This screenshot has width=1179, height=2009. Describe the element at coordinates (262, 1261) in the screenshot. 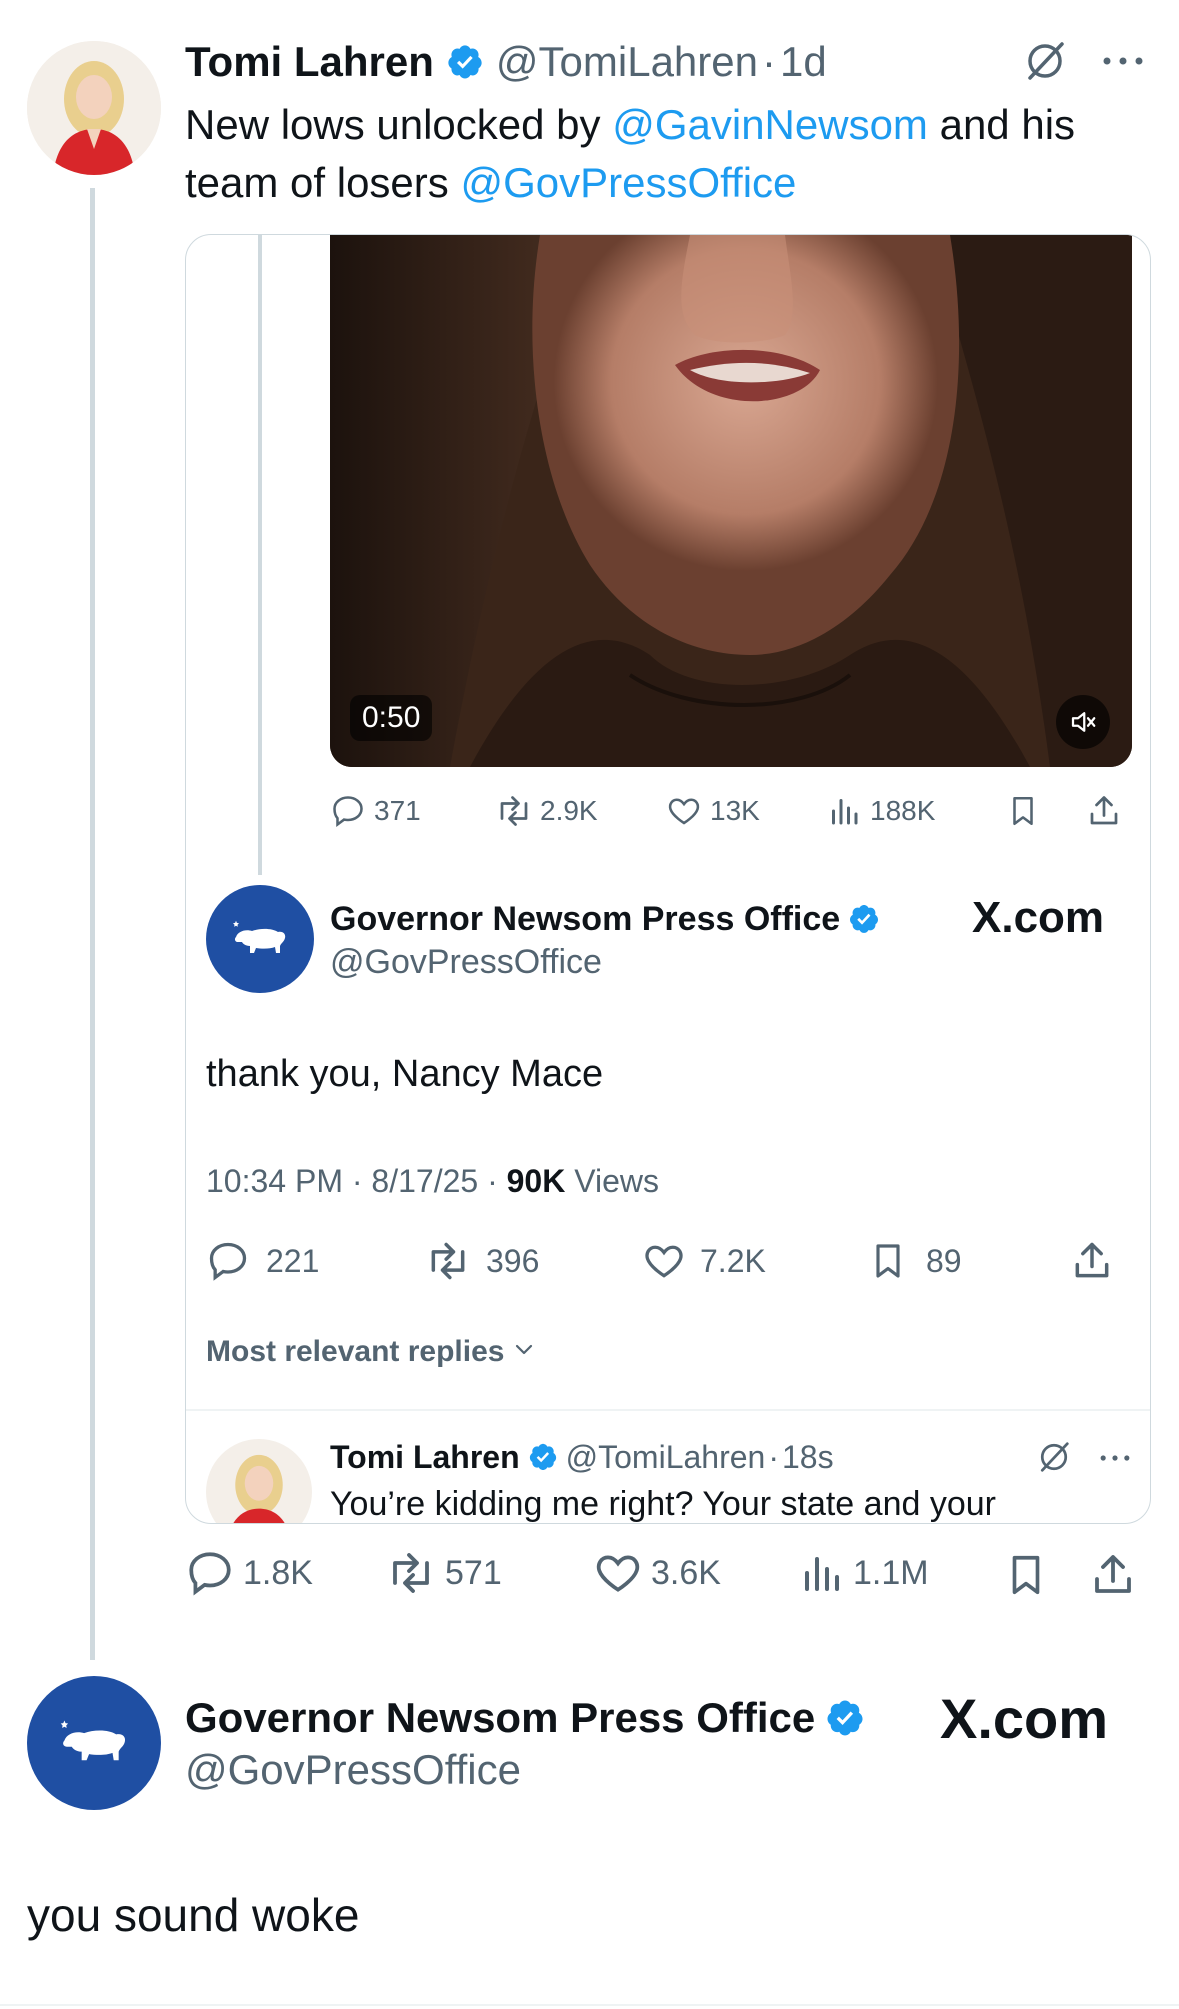

I see `quoted-reply-stat: 221` at that location.